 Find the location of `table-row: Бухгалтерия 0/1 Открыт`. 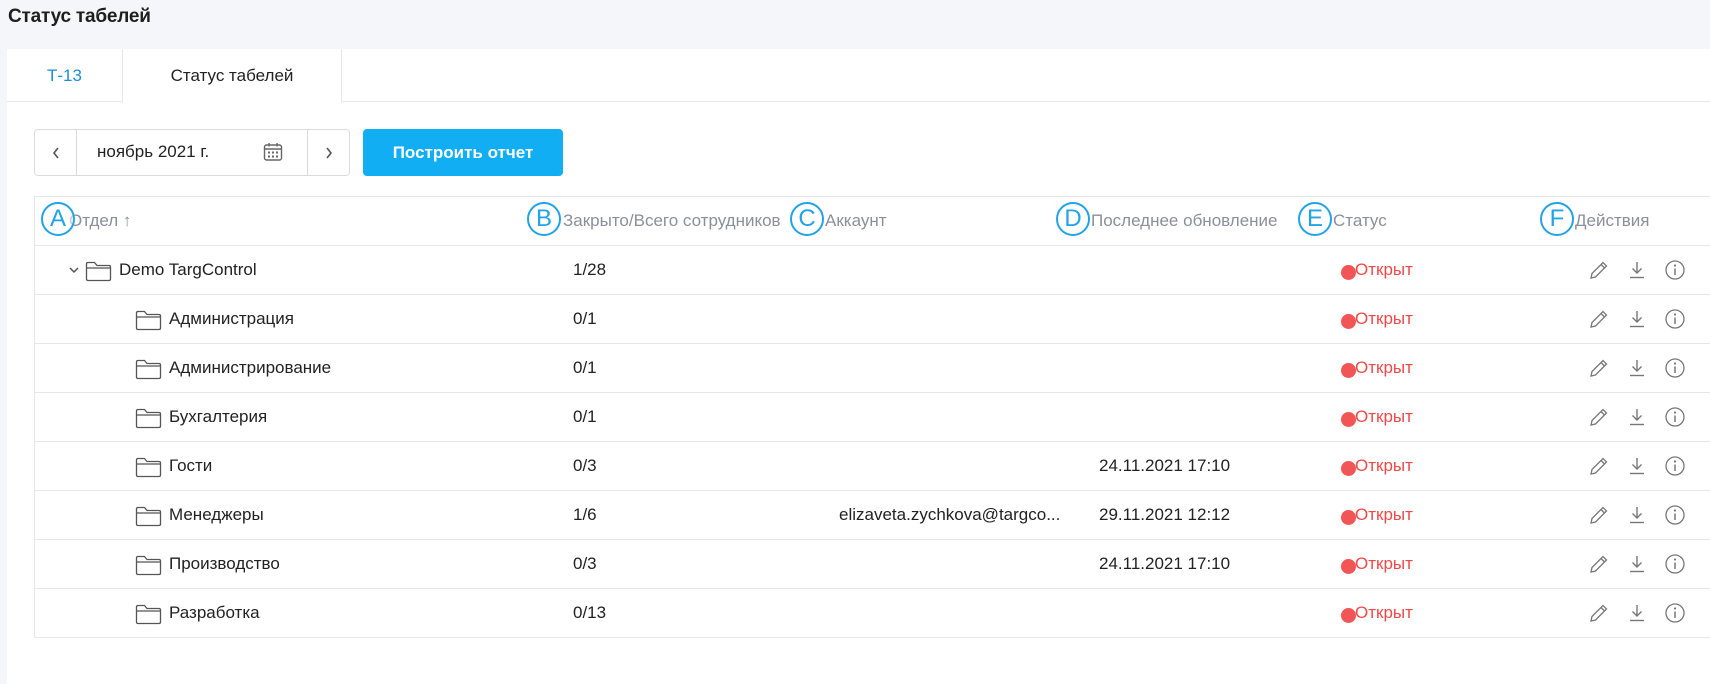

table-row: Бухгалтерия 0/1 Открыт is located at coordinates (872, 417).